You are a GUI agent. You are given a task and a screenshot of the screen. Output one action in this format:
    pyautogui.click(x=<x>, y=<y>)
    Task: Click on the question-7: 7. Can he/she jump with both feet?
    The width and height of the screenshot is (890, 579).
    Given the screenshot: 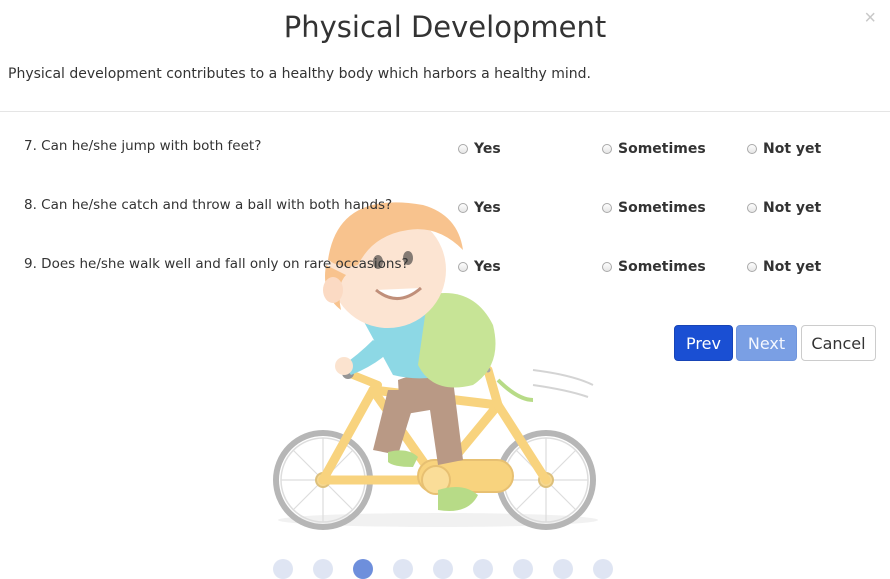 What is the action you would take?
    pyautogui.click(x=143, y=146)
    